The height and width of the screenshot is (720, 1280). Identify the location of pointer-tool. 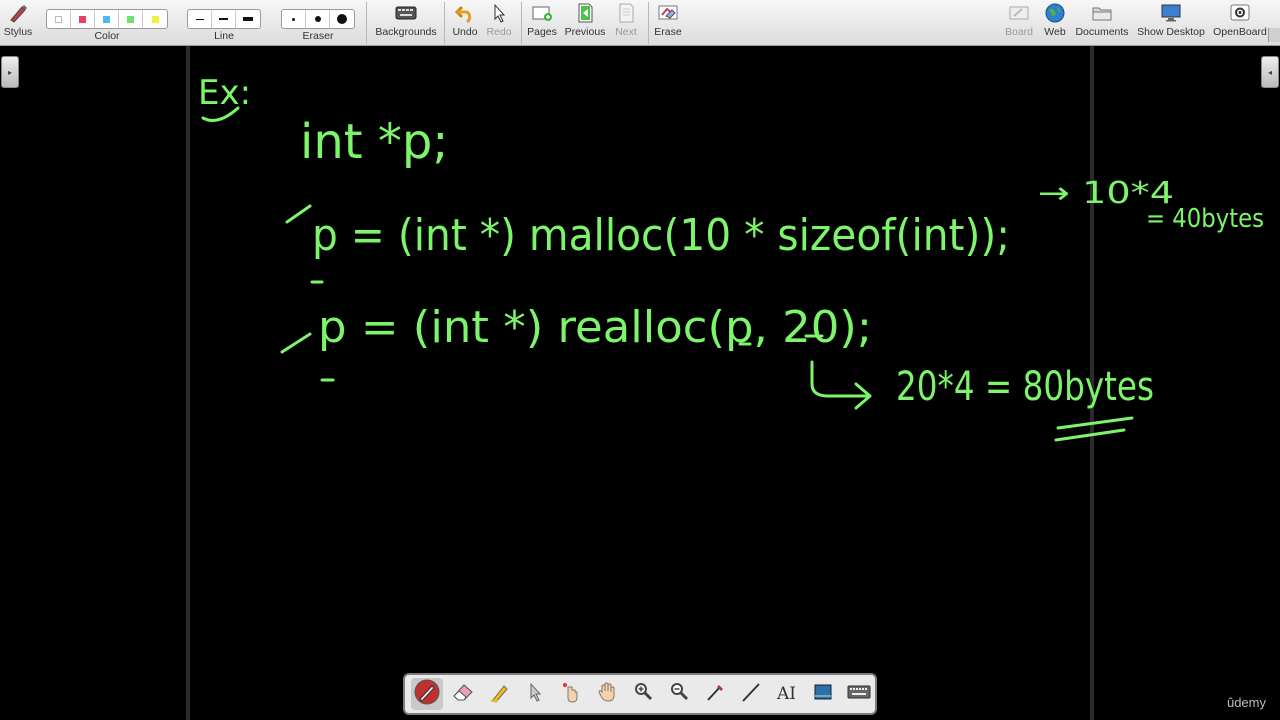
(535, 694).